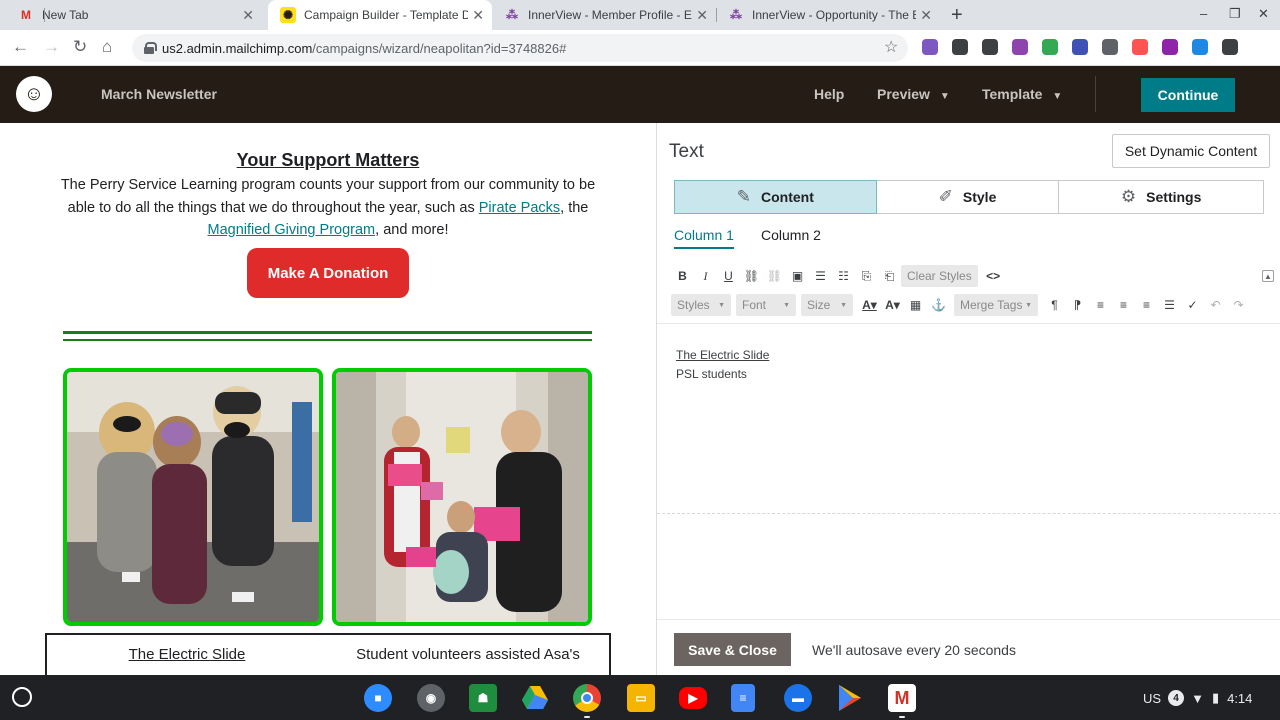 The image size is (1280, 720). Describe the element at coordinates (380, 15) in the screenshot. I see `tab-campaign-builder: ✺ Campaign Builder - Template De ✕` at that location.